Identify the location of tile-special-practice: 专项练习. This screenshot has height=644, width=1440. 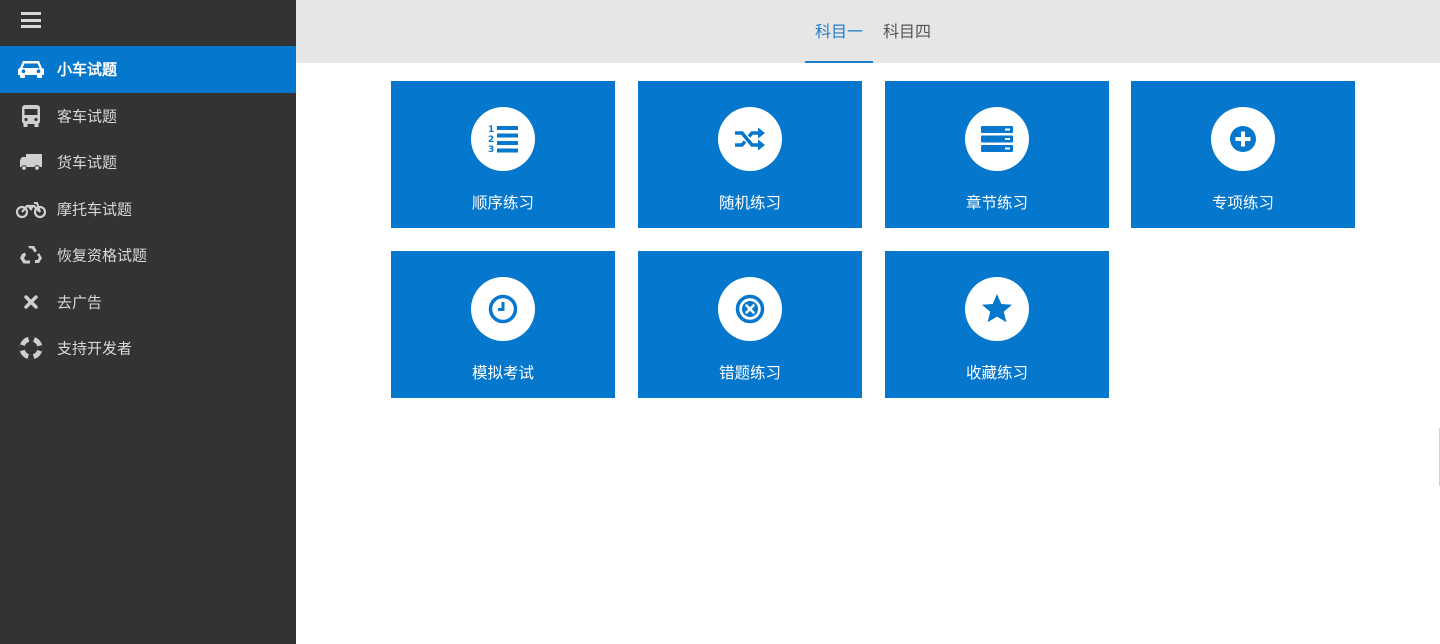
(1243, 154).